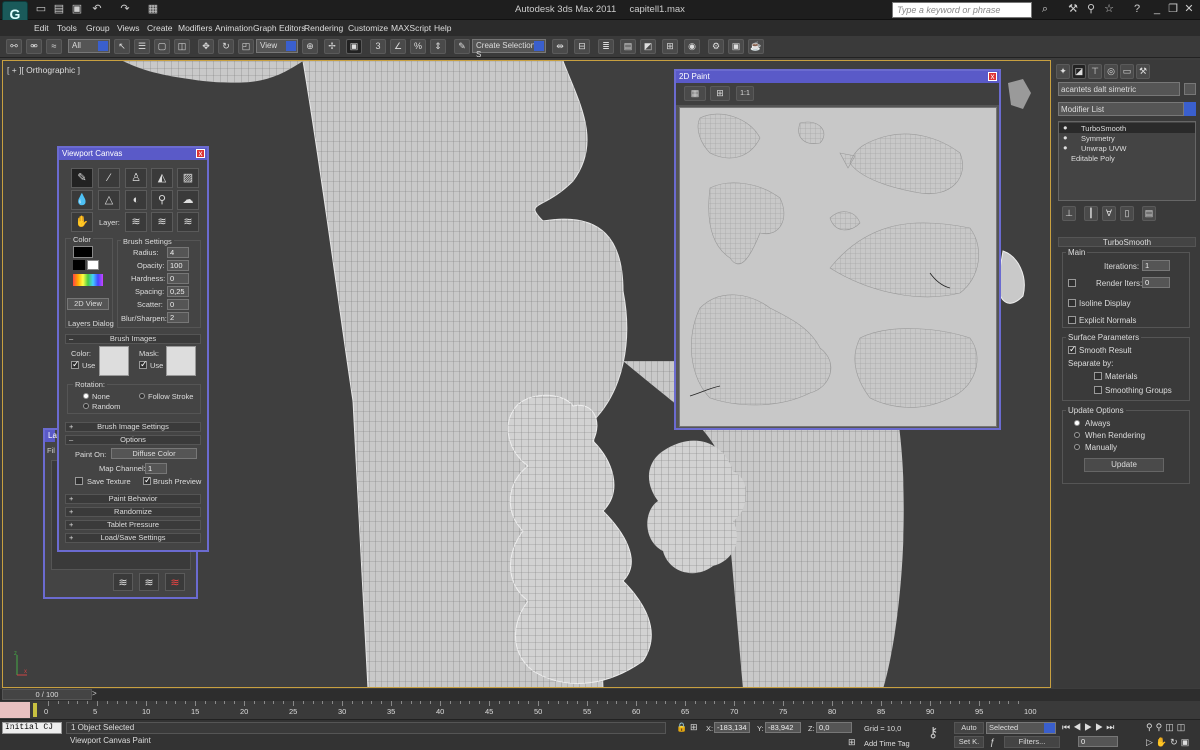 This screenshot has height=750, width=1200. What do you see at coordinates (246, 46) in the screenshot?
I see `scale-icon: ◰` at bounding box center [246, 46].